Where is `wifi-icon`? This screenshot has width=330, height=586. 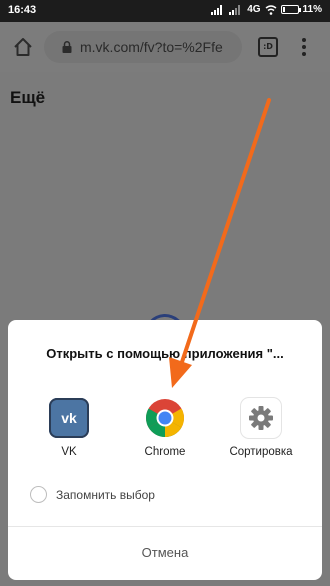 wifi-icon is located at coordinates (270, 9).